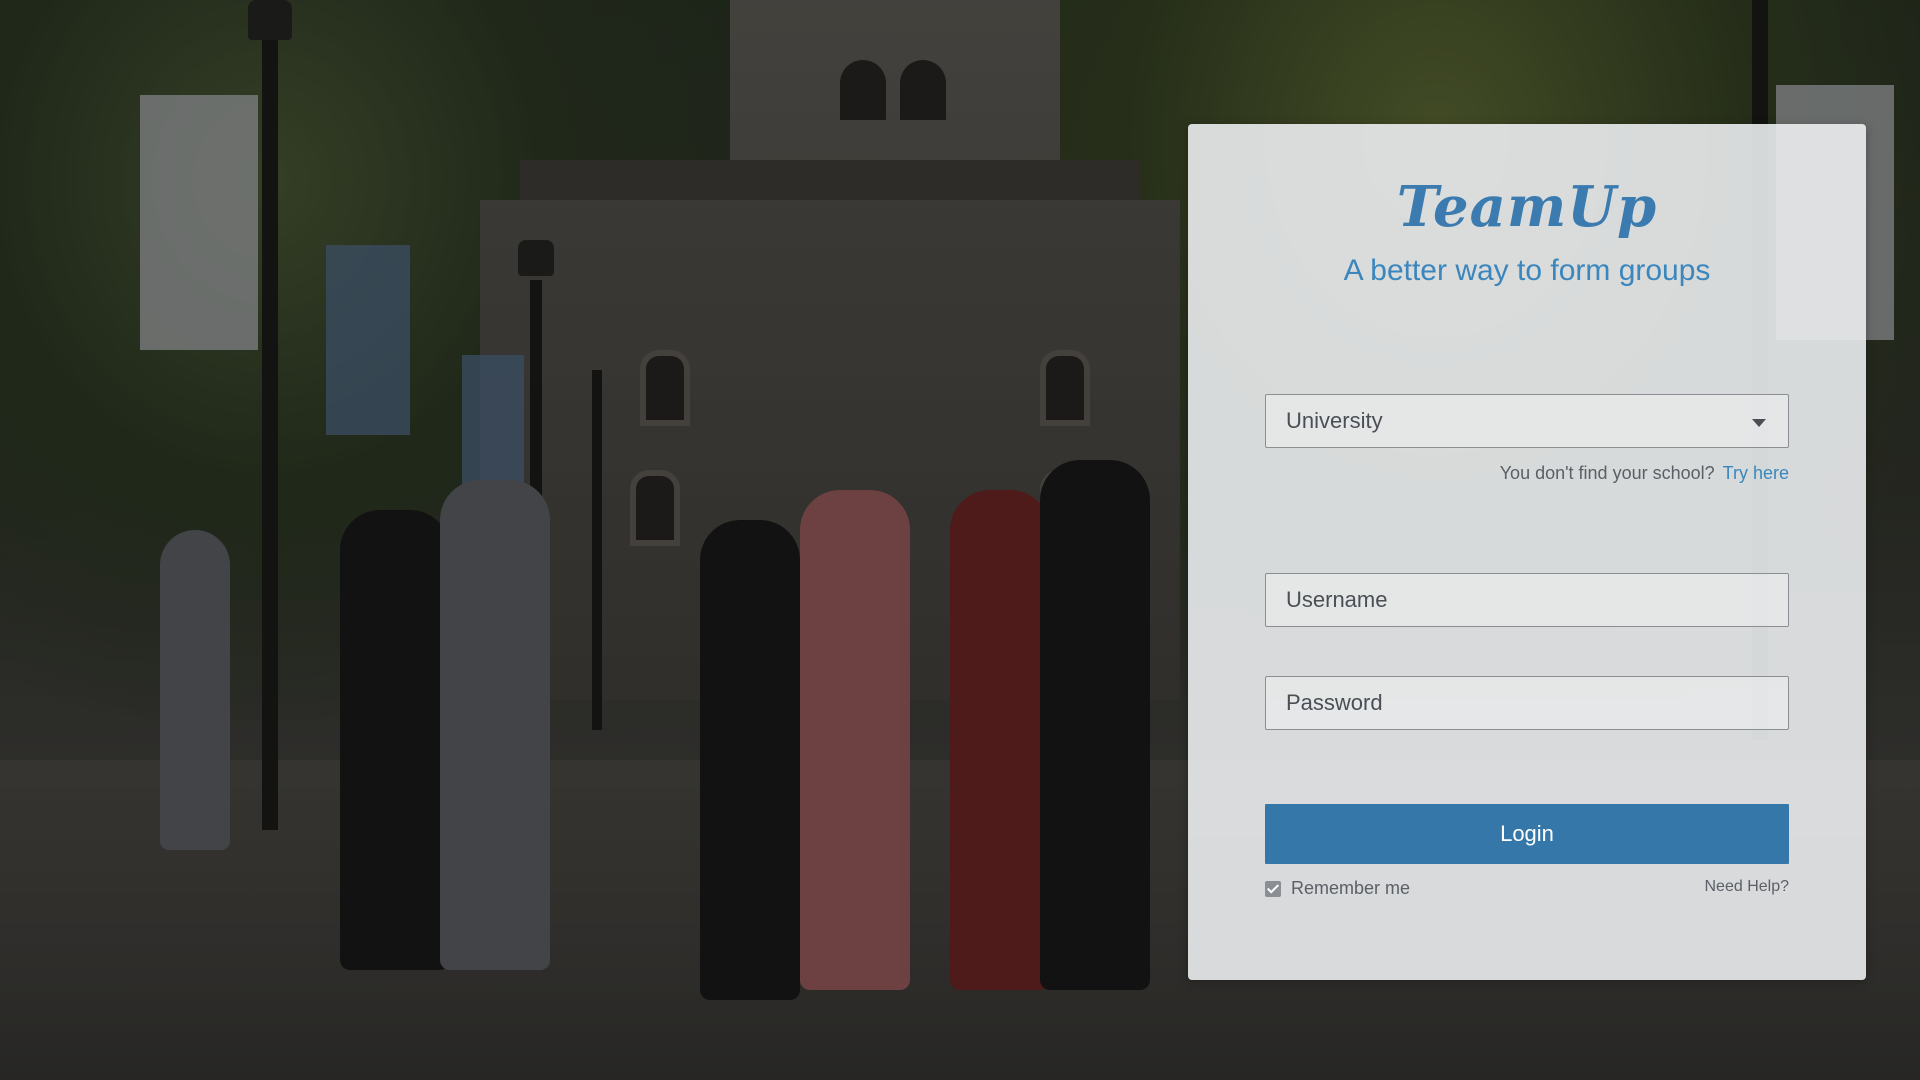  What do you see at coordinates (1351, 888) in the screenshot?
I see `remember-me-label: Remember me` at bounding box center [1351, 888].